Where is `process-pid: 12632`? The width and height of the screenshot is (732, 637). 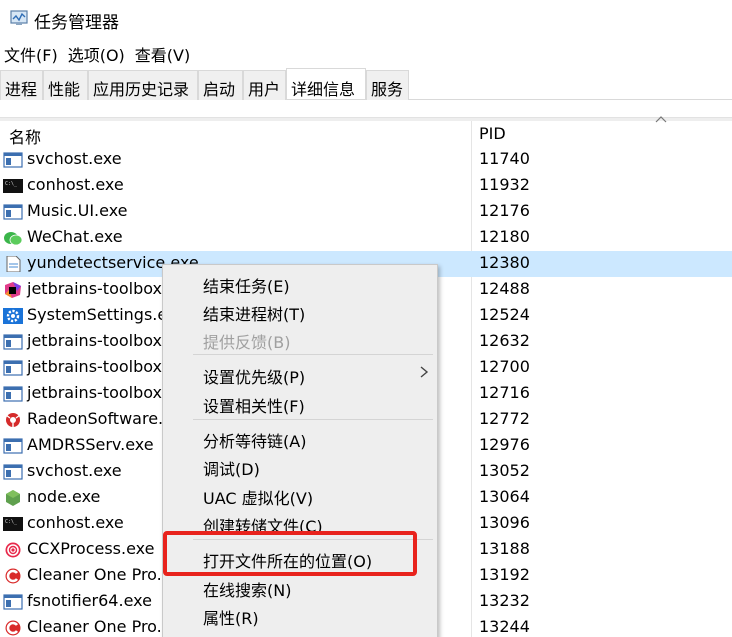 process-pid: 12632 is located at coordinates (504, 340).